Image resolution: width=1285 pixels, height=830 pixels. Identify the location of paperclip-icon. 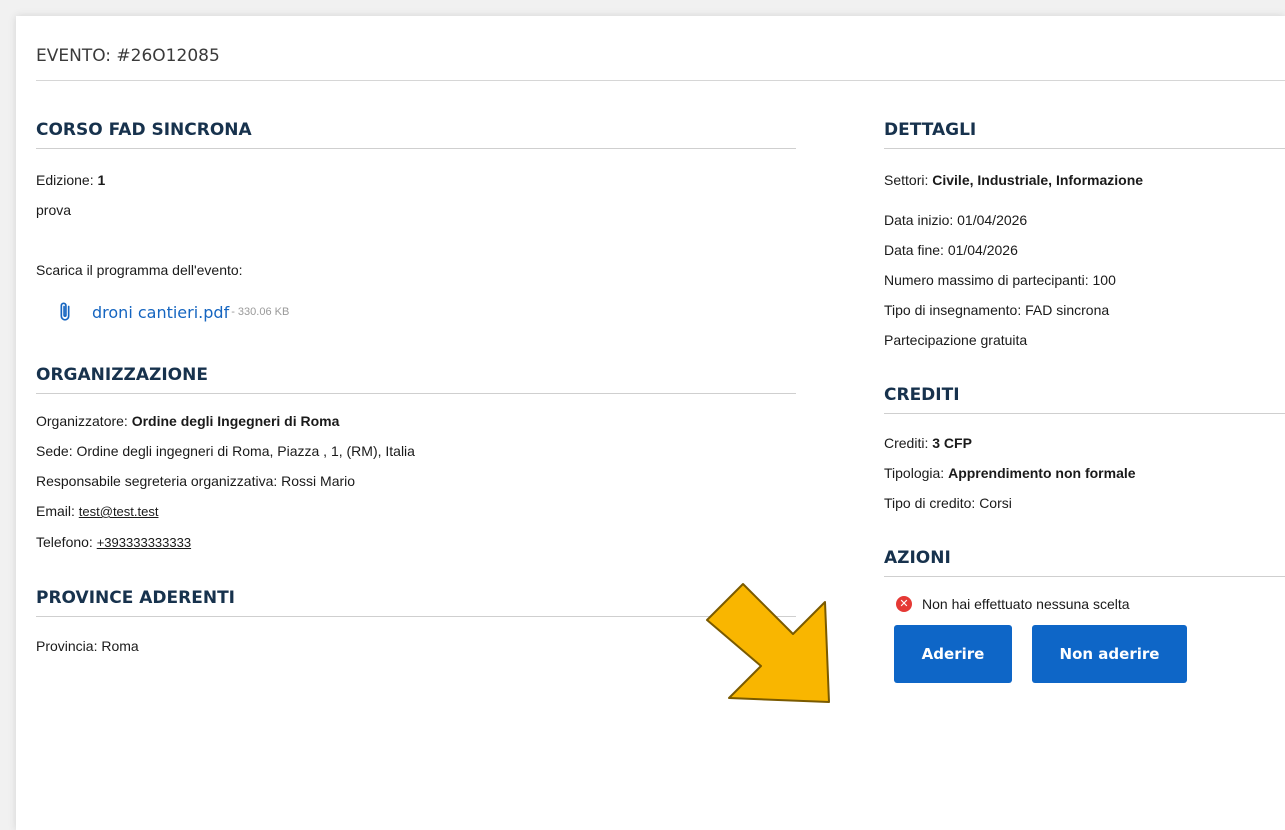
(65, 311).